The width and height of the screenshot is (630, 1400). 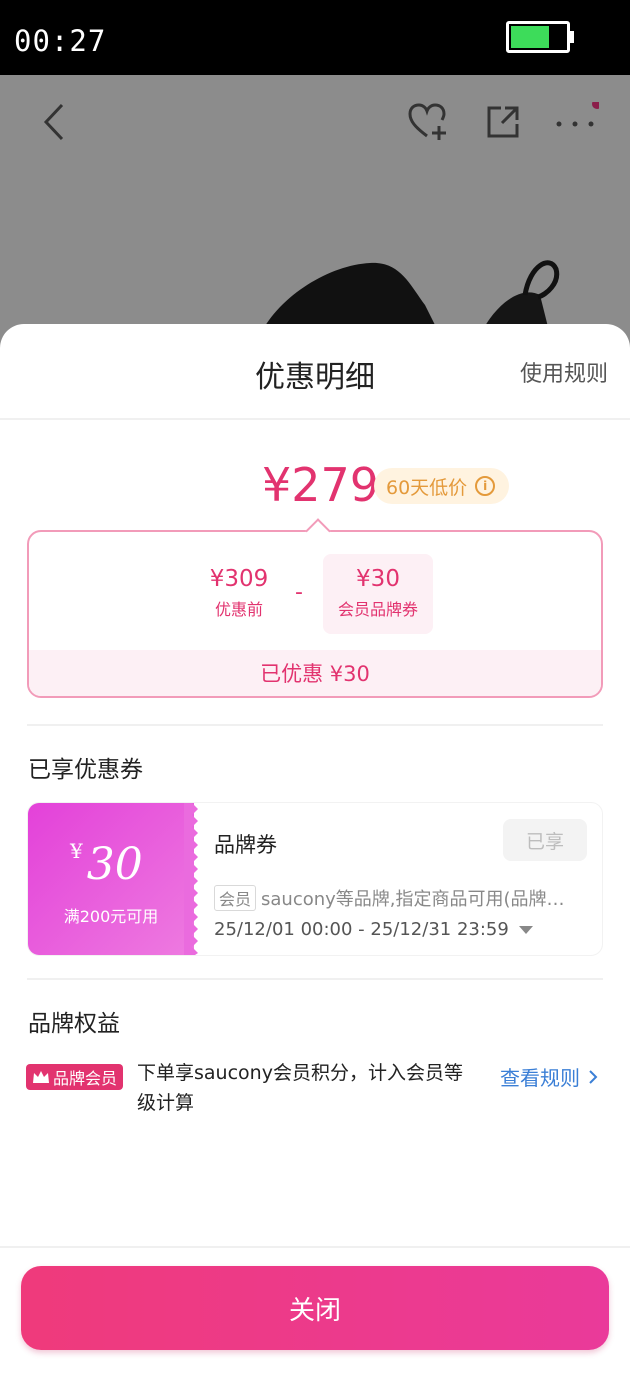 What do you see at coordinates (85, 770) in the screenshot?
I see `coupons-section-title: 已享优惠券` at bounding box center [85, 770].